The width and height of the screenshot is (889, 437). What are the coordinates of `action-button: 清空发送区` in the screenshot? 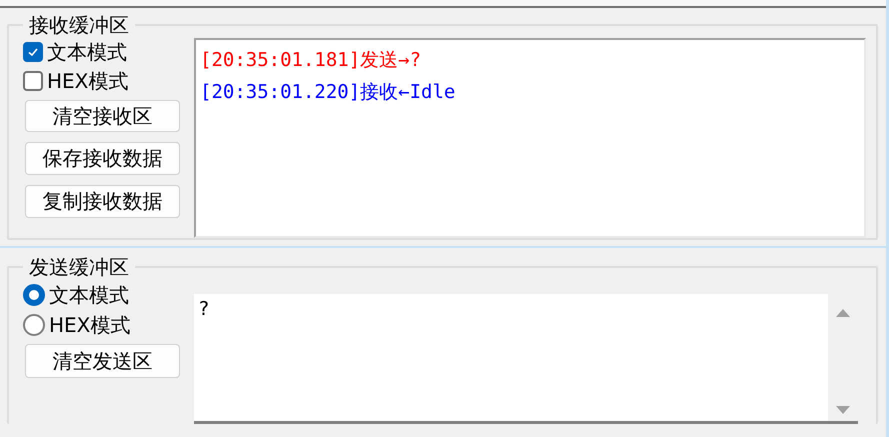 It's located at (102, 361).